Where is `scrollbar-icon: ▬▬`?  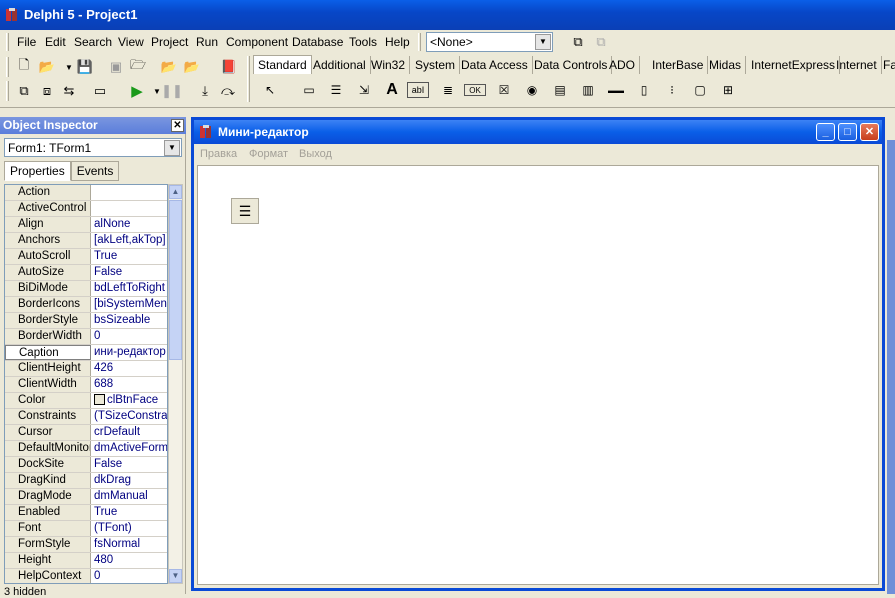
scrollbar-icon: ▬▬ is located at coordinates (616, 90).